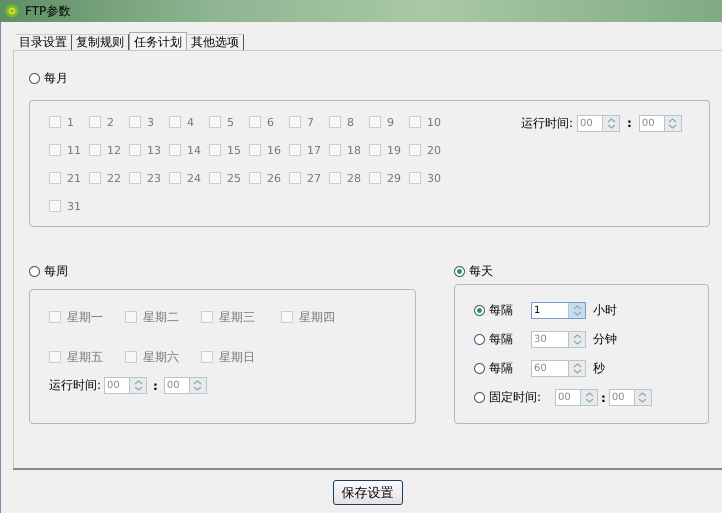  What do you see at coordinates (190, 122) in the screenshot?
I see `checkbox-label: 4` at bounding box center [190, 122].